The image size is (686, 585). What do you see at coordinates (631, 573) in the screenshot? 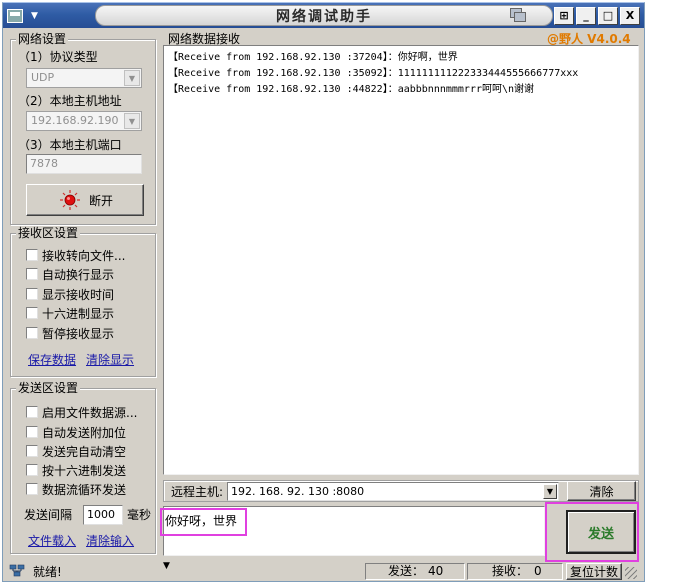
I see `resize-grip-icon` at bounding box center [631, 573].